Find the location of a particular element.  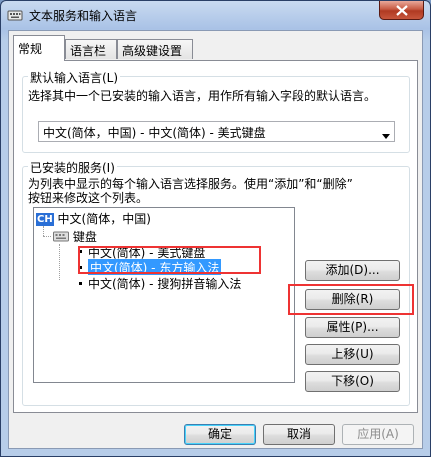

default-language-select: 中文(简体，中国) - 中文(简体) - 美式键盘 is located at coordinates (216, 131).